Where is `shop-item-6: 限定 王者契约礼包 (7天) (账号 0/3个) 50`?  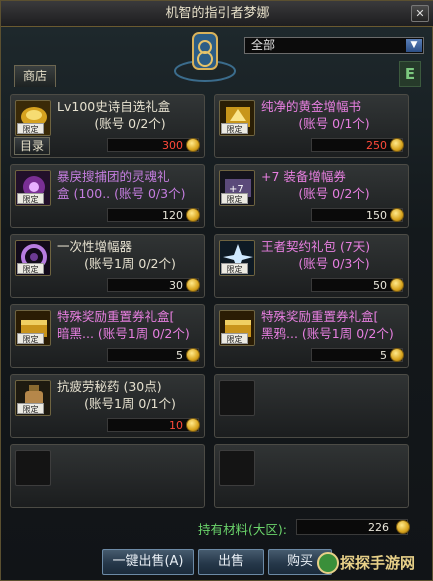 shop-item-6: 限定 王者契约礼包 (7天) (账号 0/3个) 50 is located at coordinates (311, 266).